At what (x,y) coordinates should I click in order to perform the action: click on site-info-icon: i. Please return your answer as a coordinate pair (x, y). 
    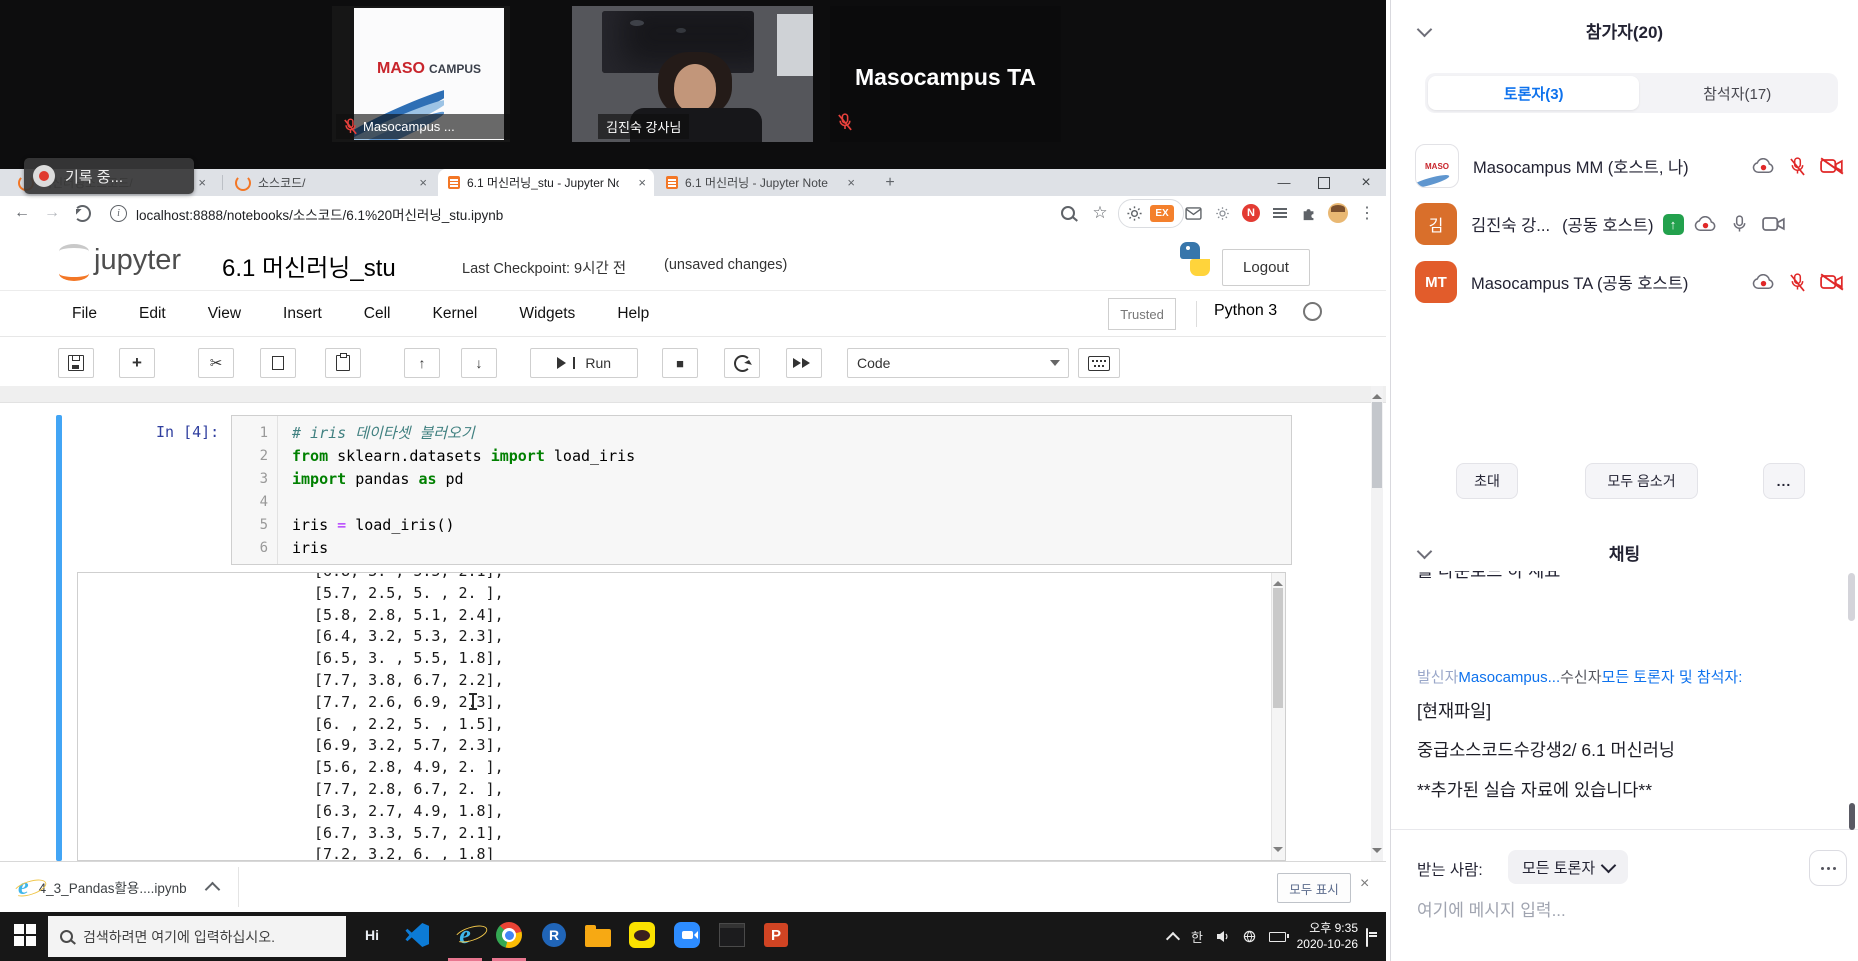
    Looking at the image, I should click on (118, 213).